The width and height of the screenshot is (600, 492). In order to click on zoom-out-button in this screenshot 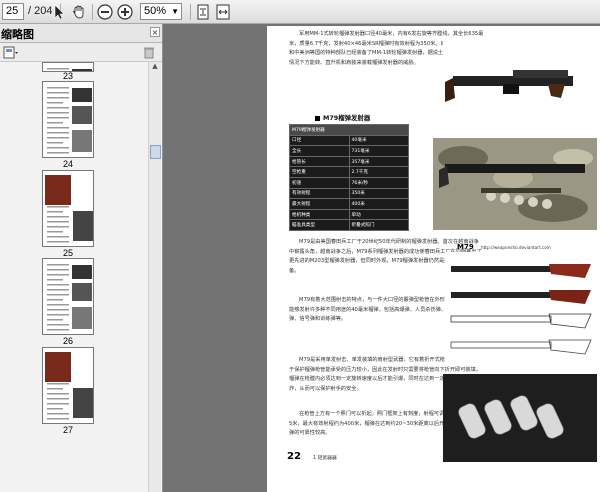, I will do `click(105, 12)`.